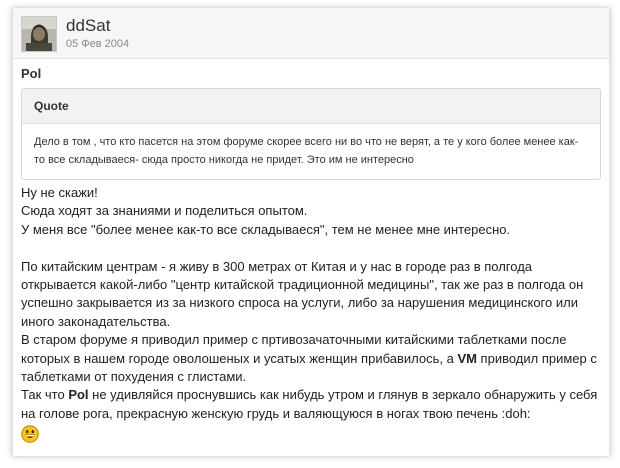 The width and height of the screenshot is (620, 468). What do you see at coordinates (311, 106) in the screenshot?
I see `quote-title: Quote` at bounding box center [311, 106].